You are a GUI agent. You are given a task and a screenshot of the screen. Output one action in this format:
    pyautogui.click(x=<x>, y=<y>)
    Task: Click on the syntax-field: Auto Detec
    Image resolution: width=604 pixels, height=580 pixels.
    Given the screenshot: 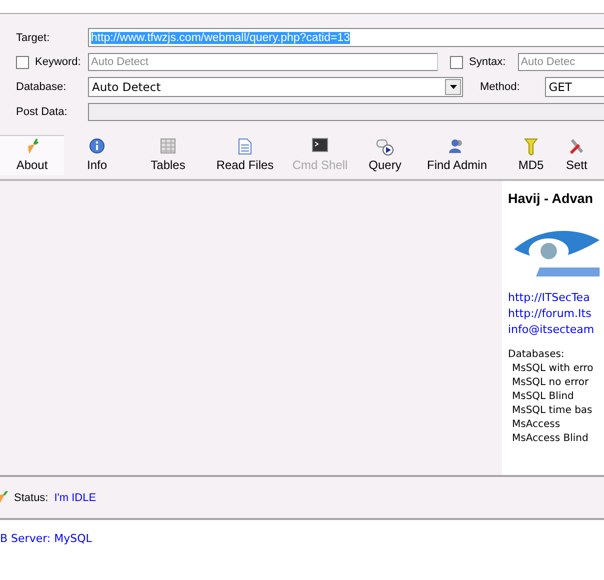 What is the action you would take?
    pyautogui.click(x=561, y=62)
    